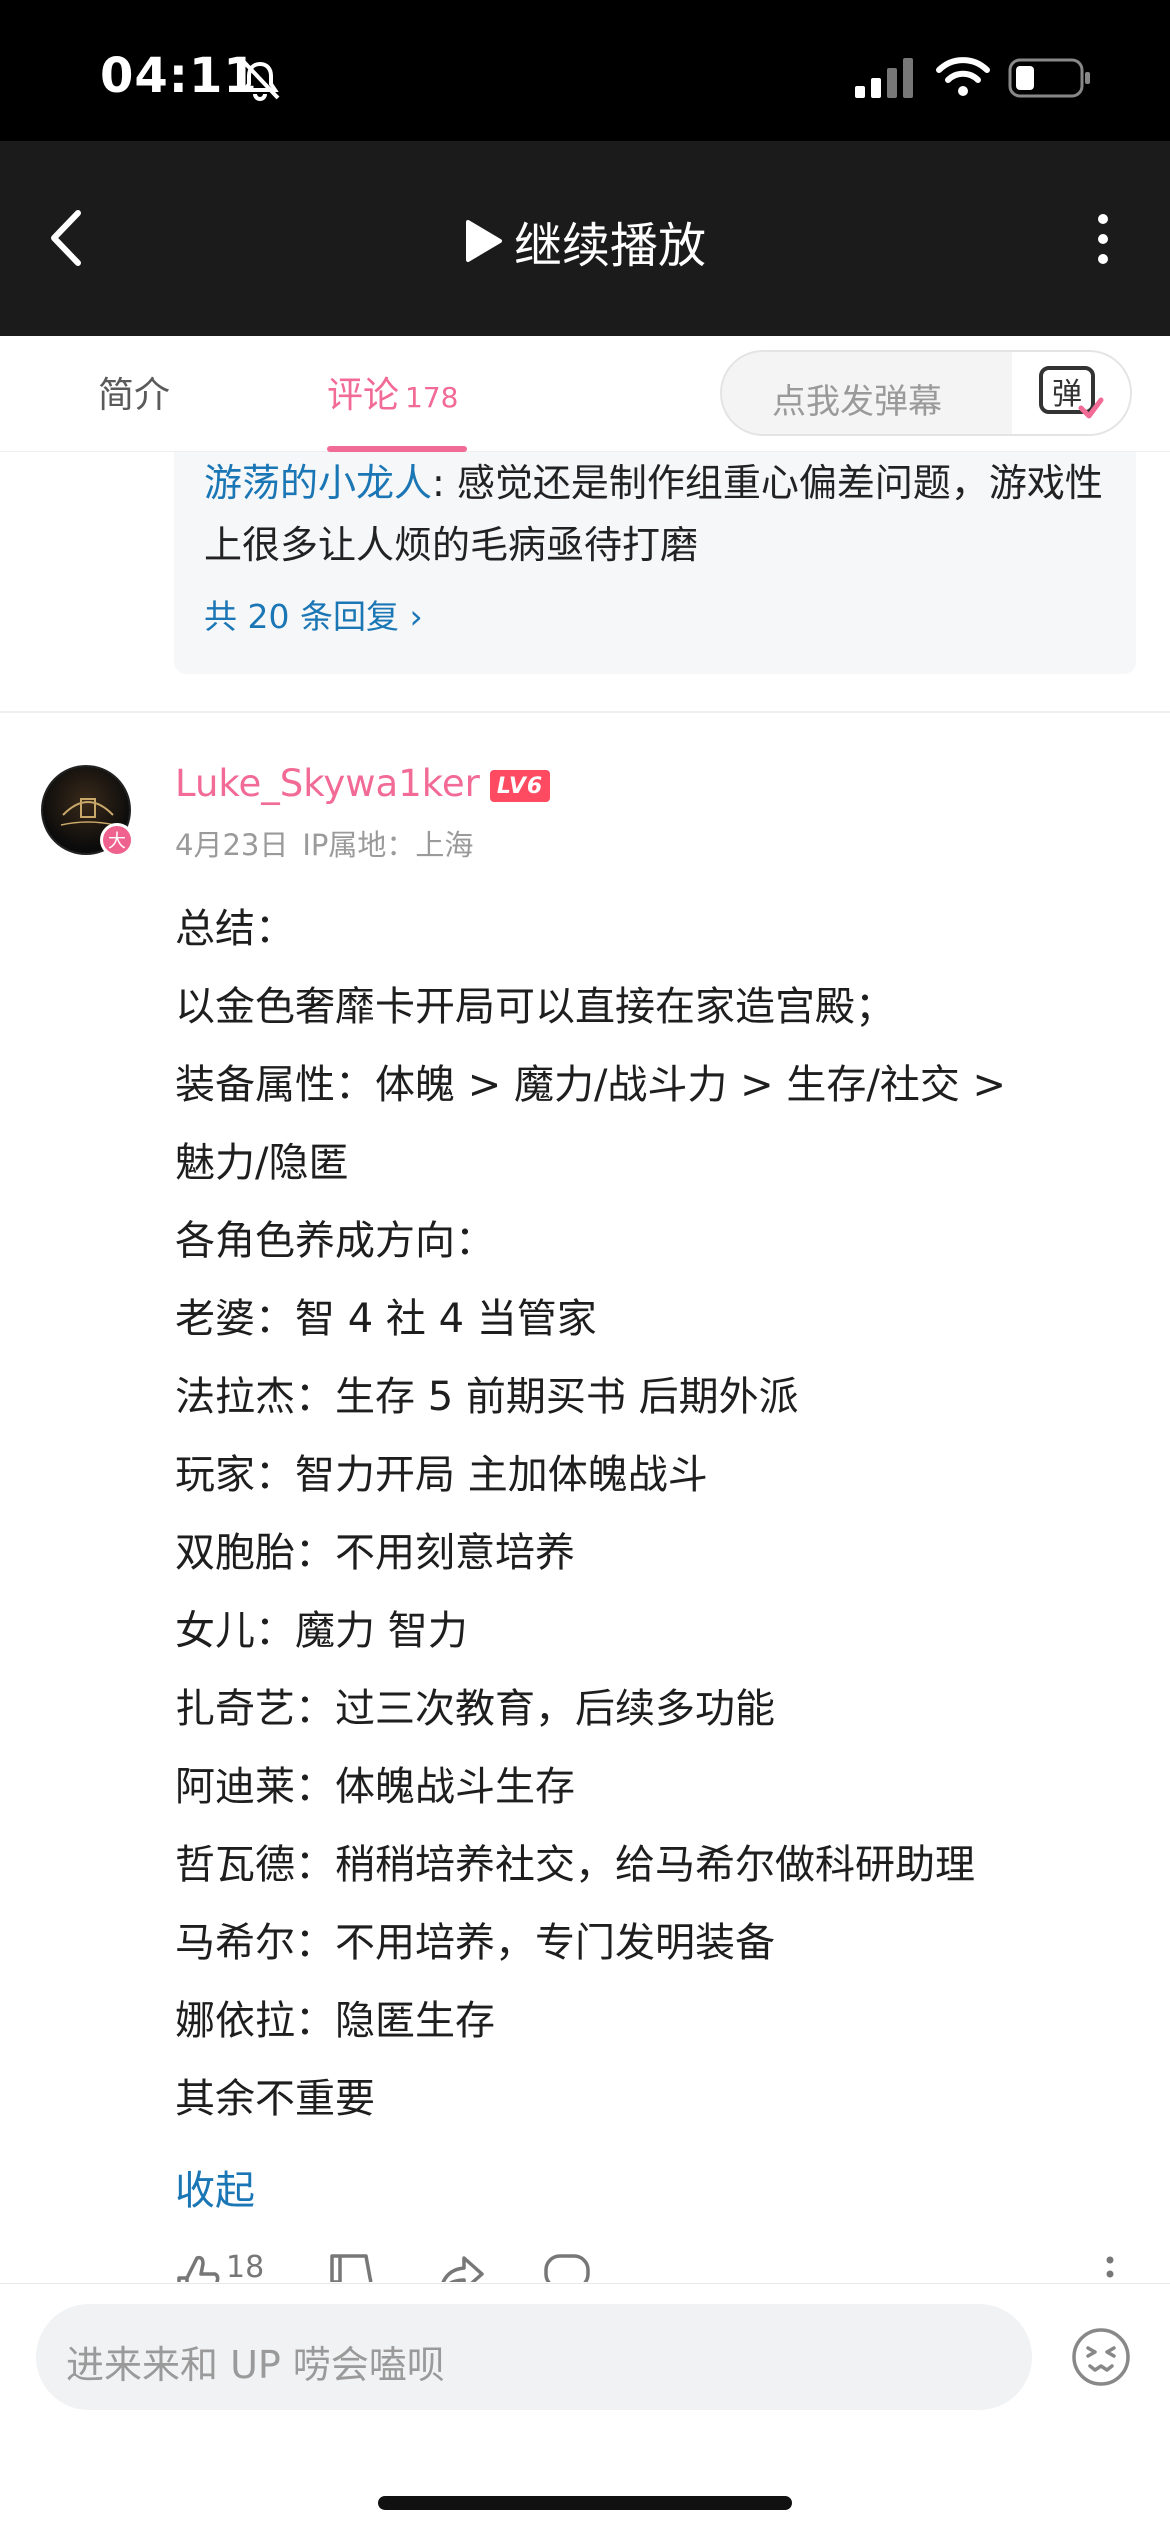 This screenshot has height=2532, width=1170. I want to click on danmaku-toggle-button: 弹, so click(1071, 393).